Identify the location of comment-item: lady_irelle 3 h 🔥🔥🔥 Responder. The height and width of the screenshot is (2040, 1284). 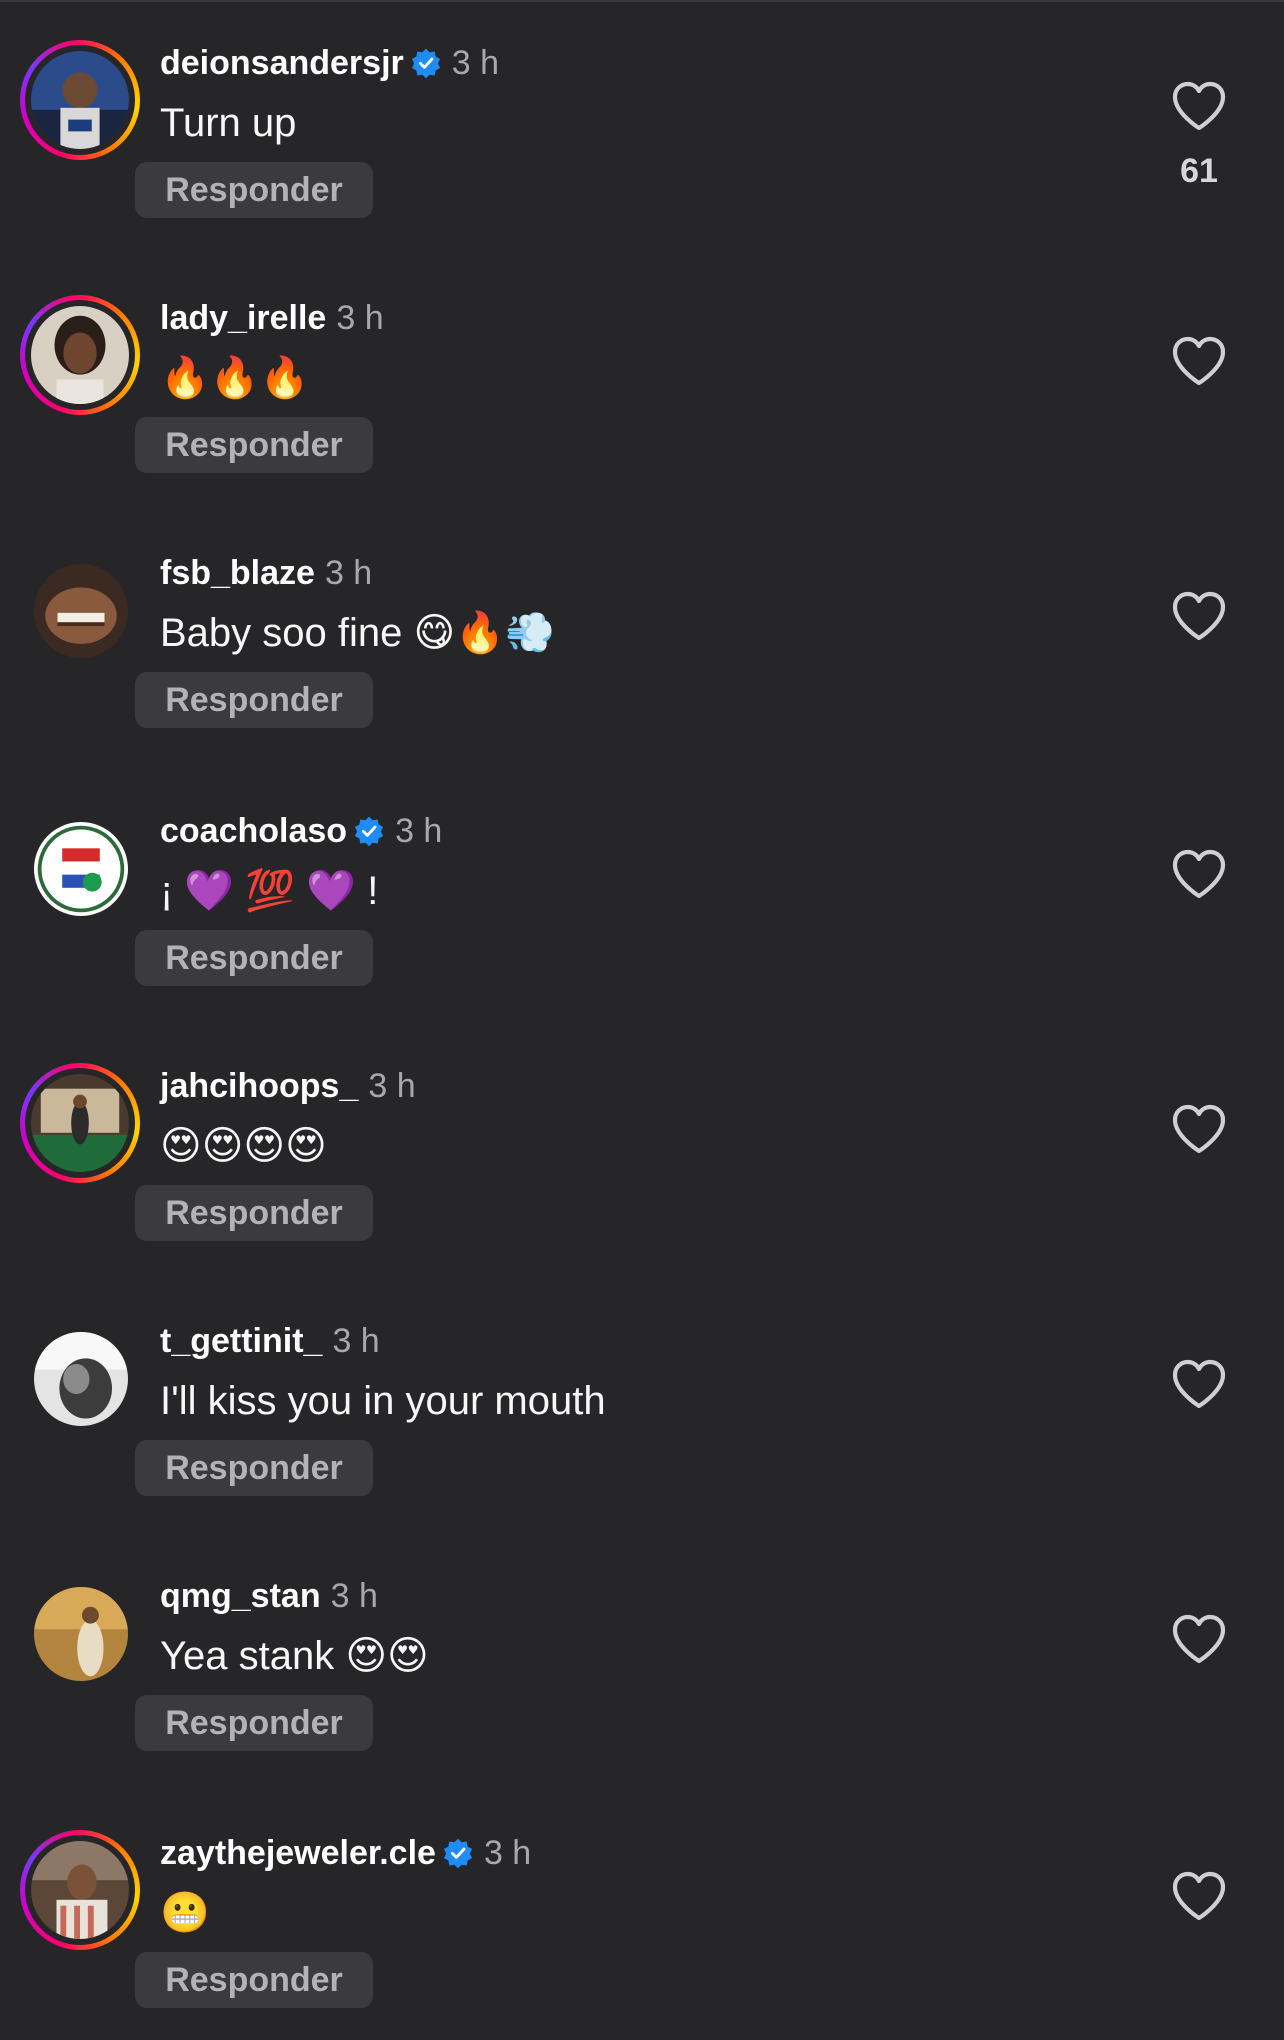
(642, 380).